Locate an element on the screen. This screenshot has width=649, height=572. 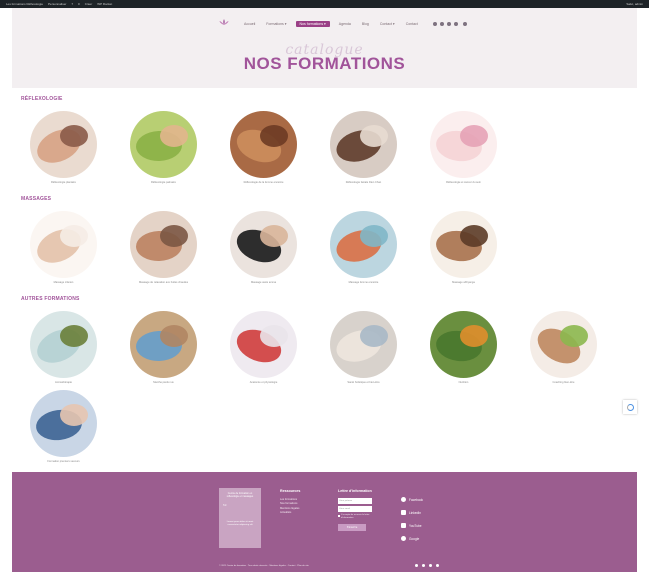
formation-card: Aromathérapie is located at coordinates (63, 347).